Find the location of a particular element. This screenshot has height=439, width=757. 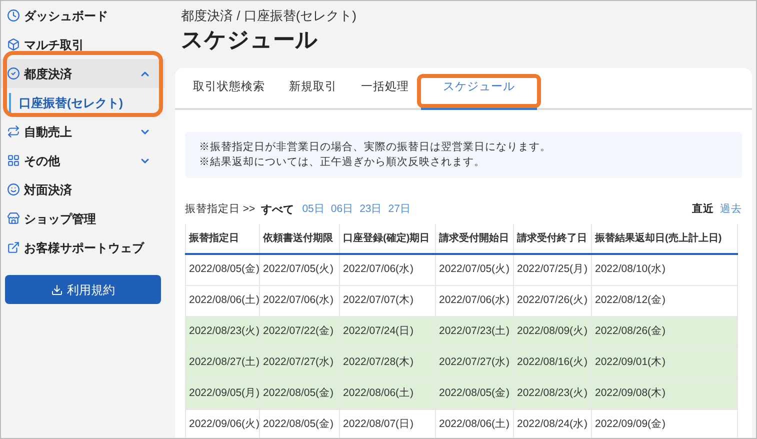

tab: スケジュール is located at coordinates (479, 90).